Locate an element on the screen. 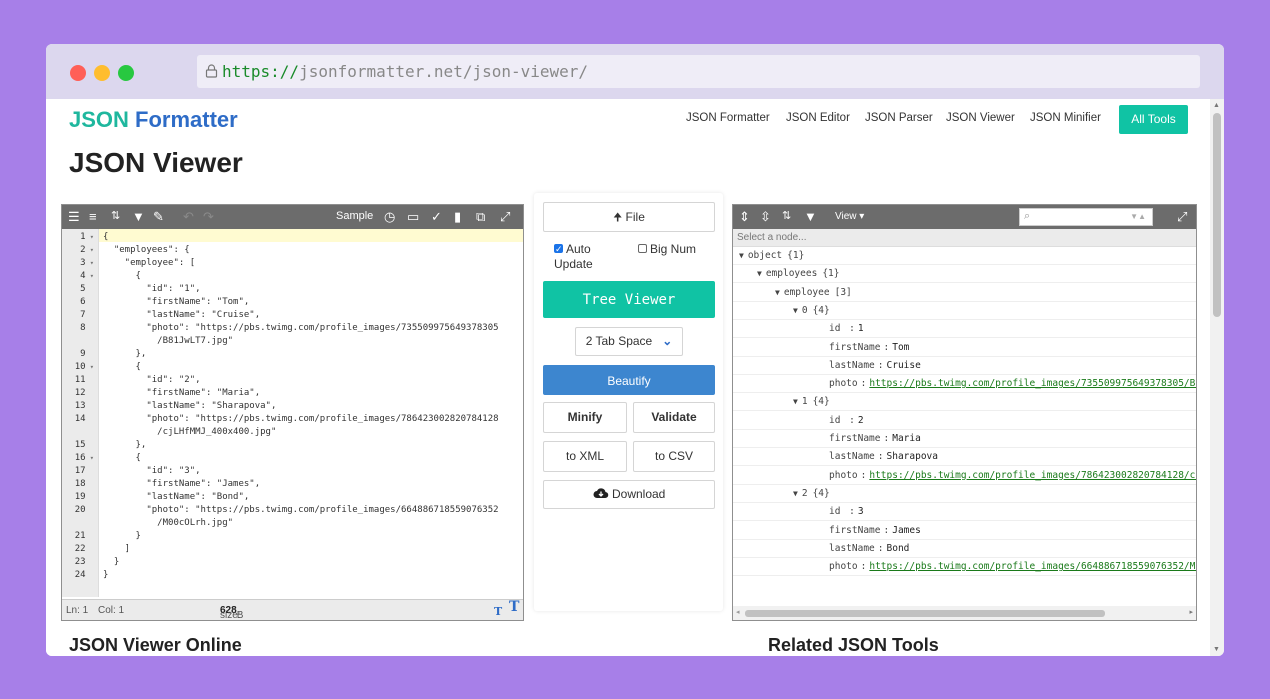 The width and height of the screenshot is (1270, 699). tree-node: id :2 is located at coordinates (964, 421).